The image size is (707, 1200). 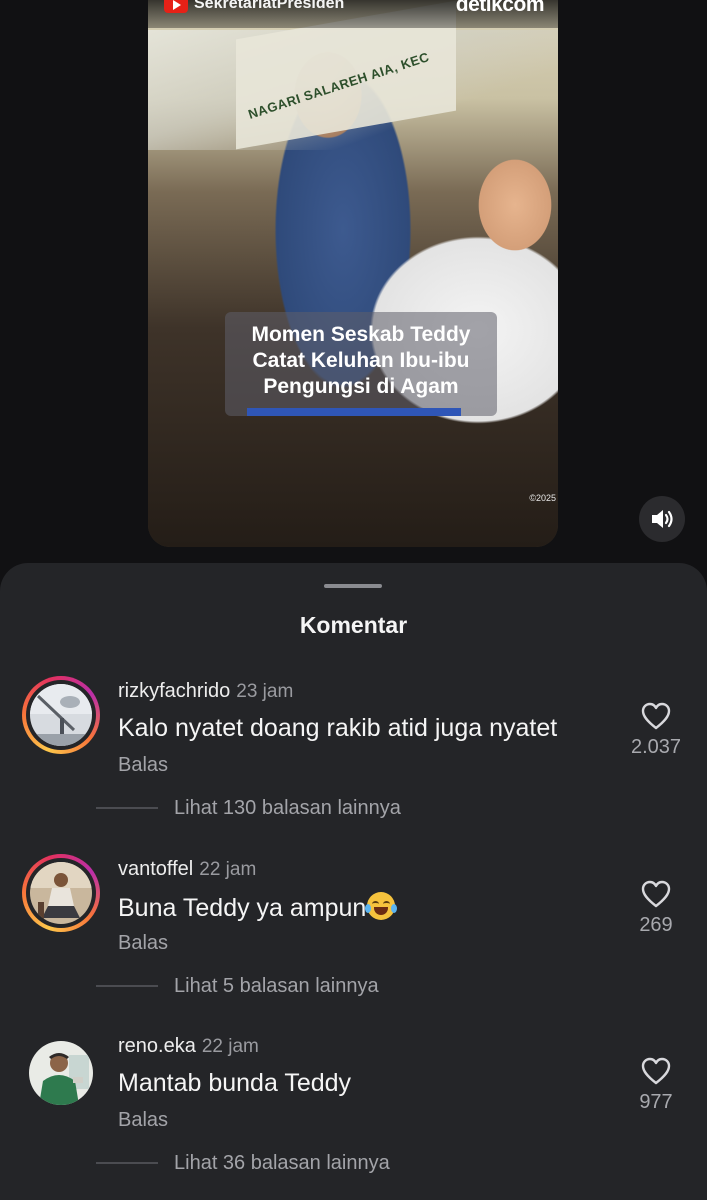 What do you see at coordinates (276, 986) in the screenshot?
I see `view-replies-label: Lihat 5 balasan lainnya` at bounding box center [276, 986].